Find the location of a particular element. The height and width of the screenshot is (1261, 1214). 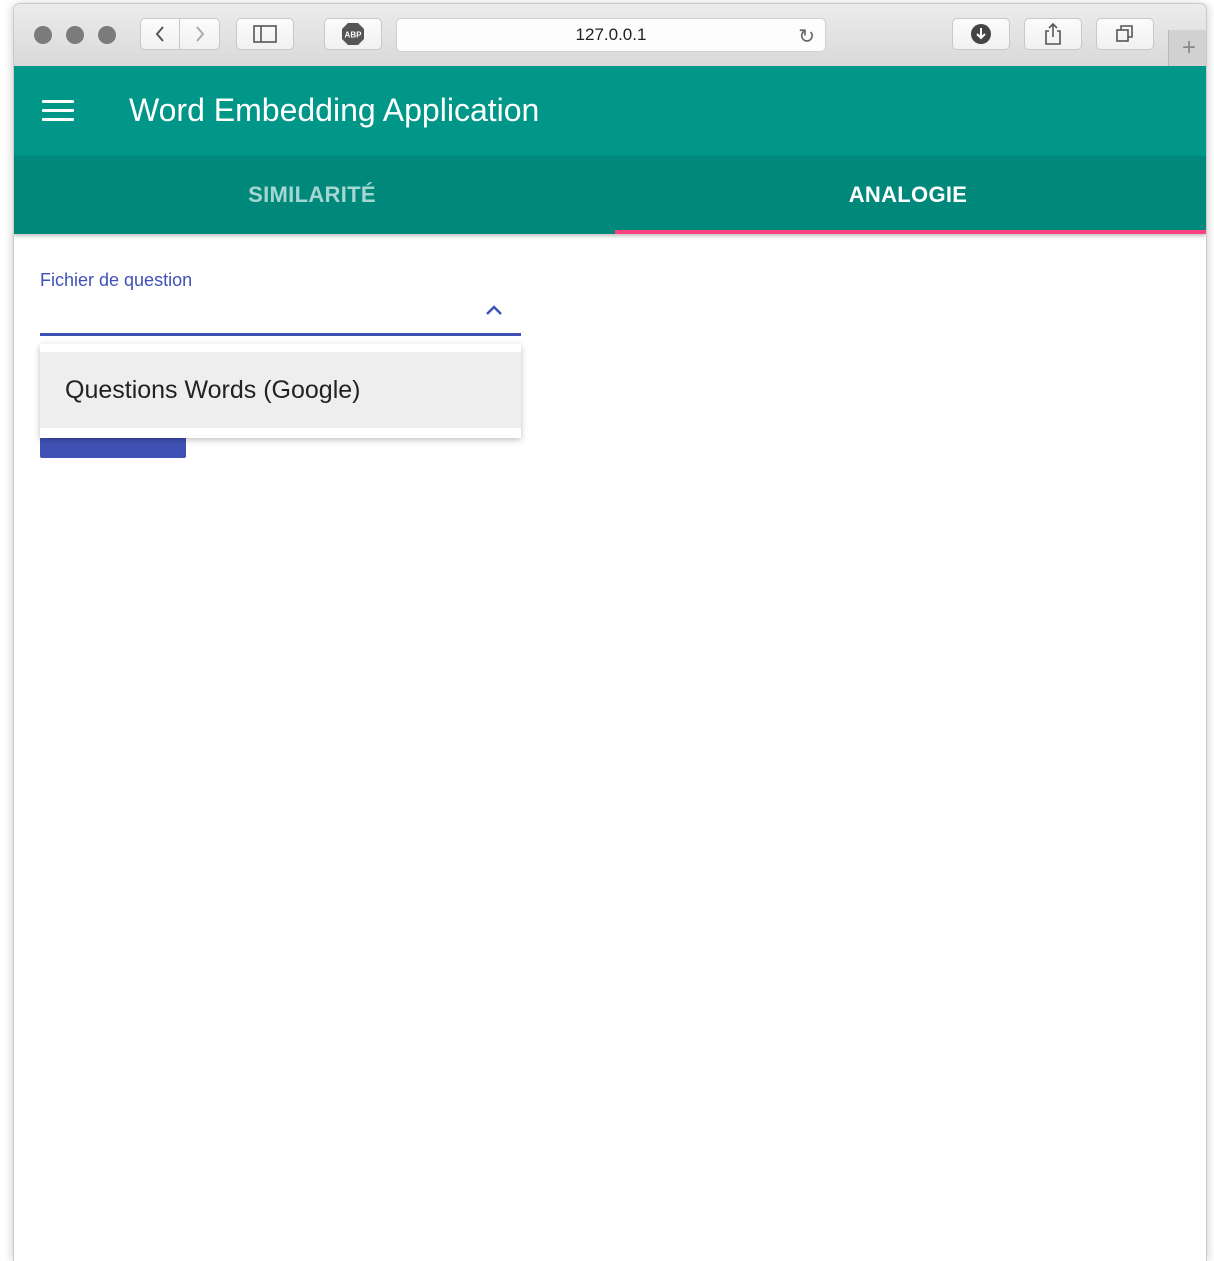

new-tab-icon: + is located at coordinates (1187, 48).